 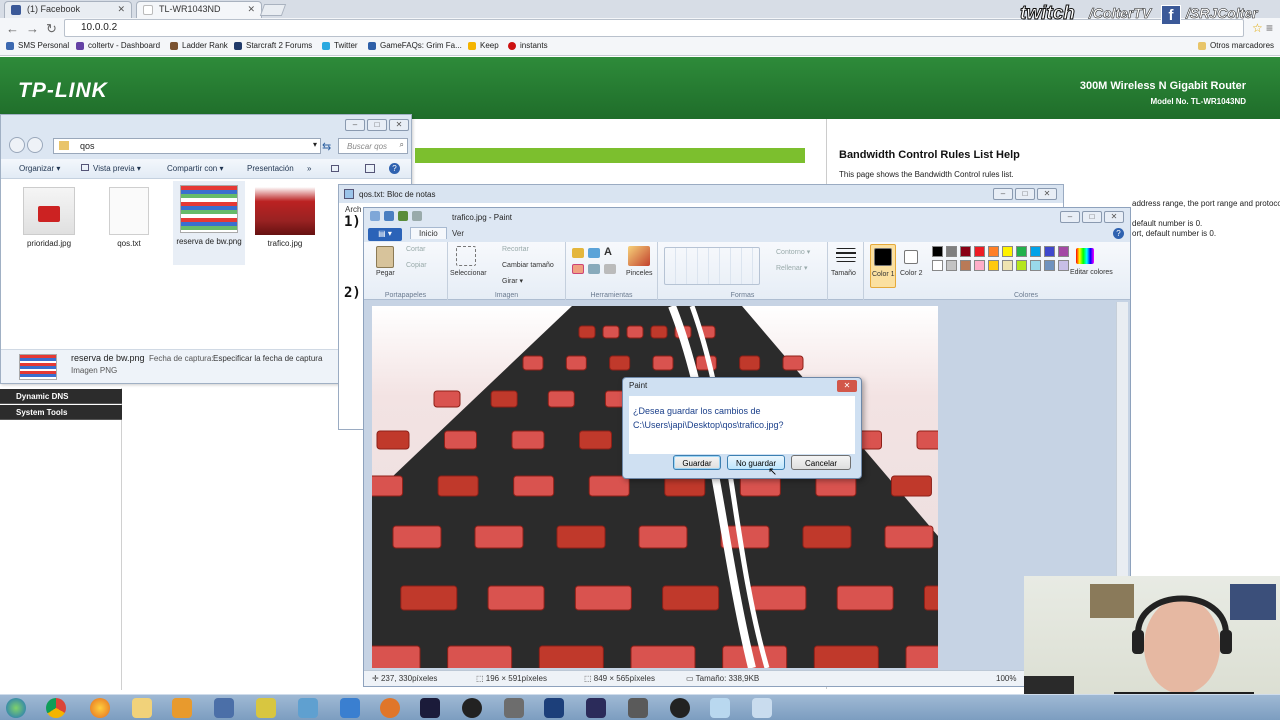 I want to click on folder-icon, so click(x=142, y=708).